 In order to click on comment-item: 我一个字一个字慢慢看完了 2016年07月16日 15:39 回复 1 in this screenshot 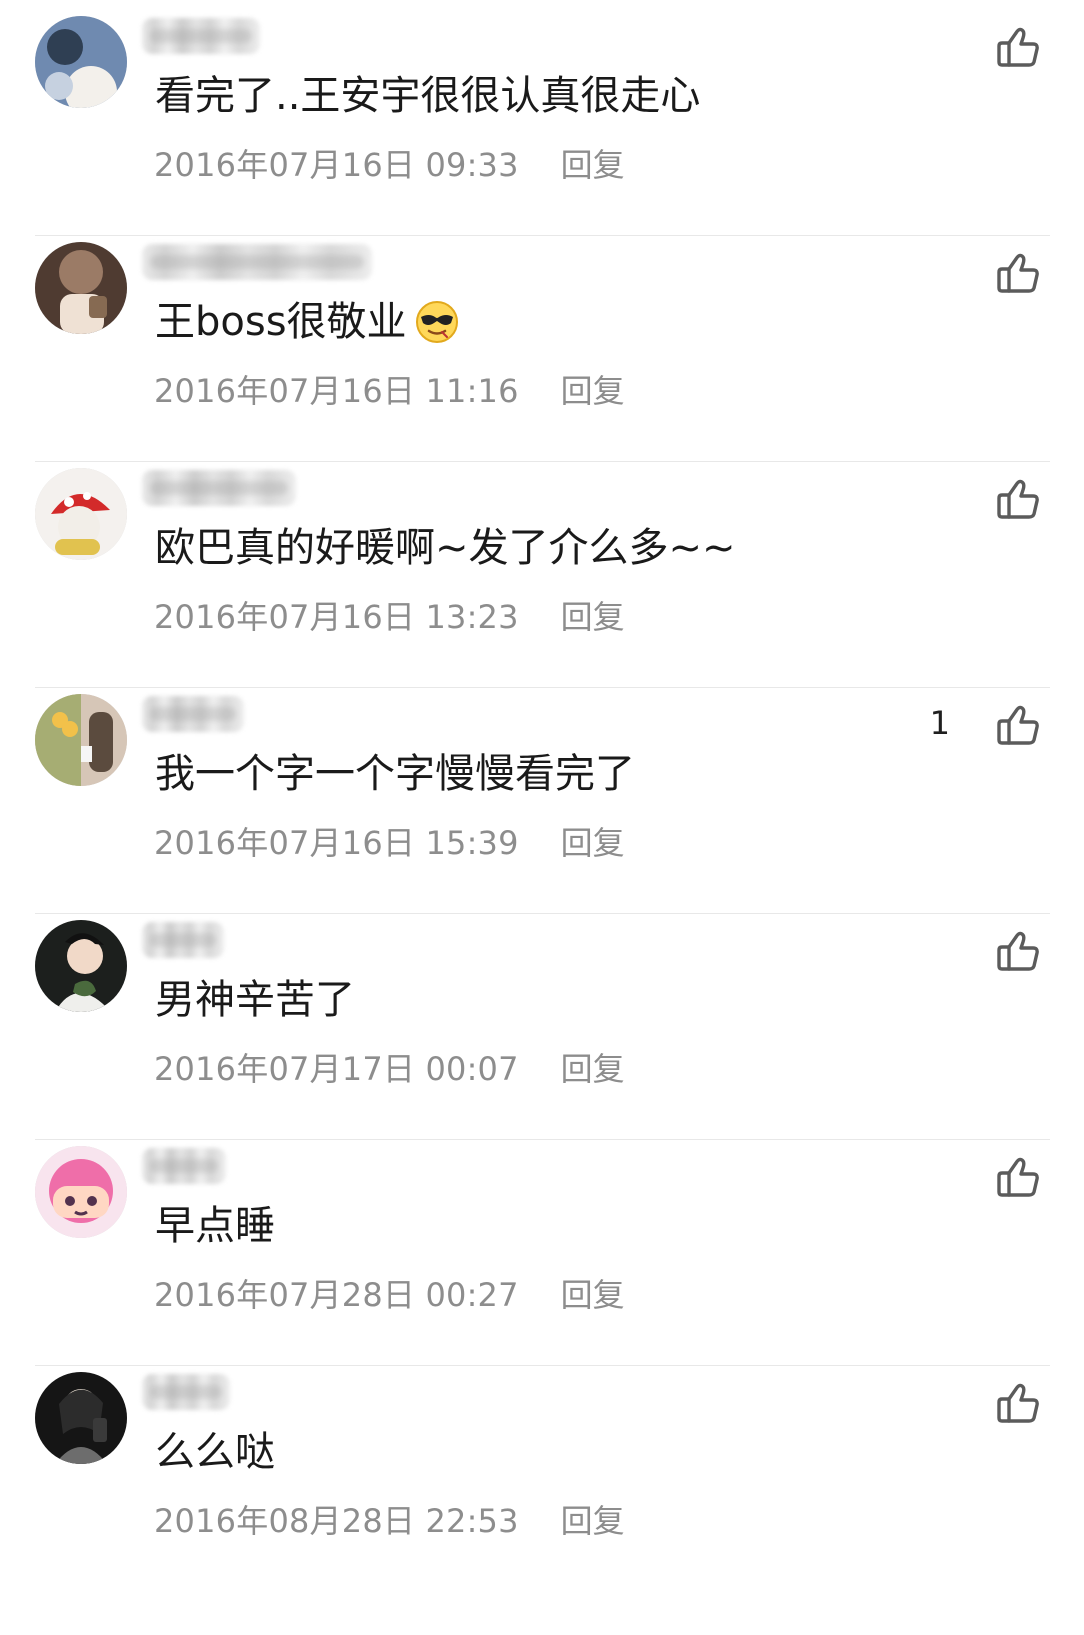, I will do `click(542, 796)`.